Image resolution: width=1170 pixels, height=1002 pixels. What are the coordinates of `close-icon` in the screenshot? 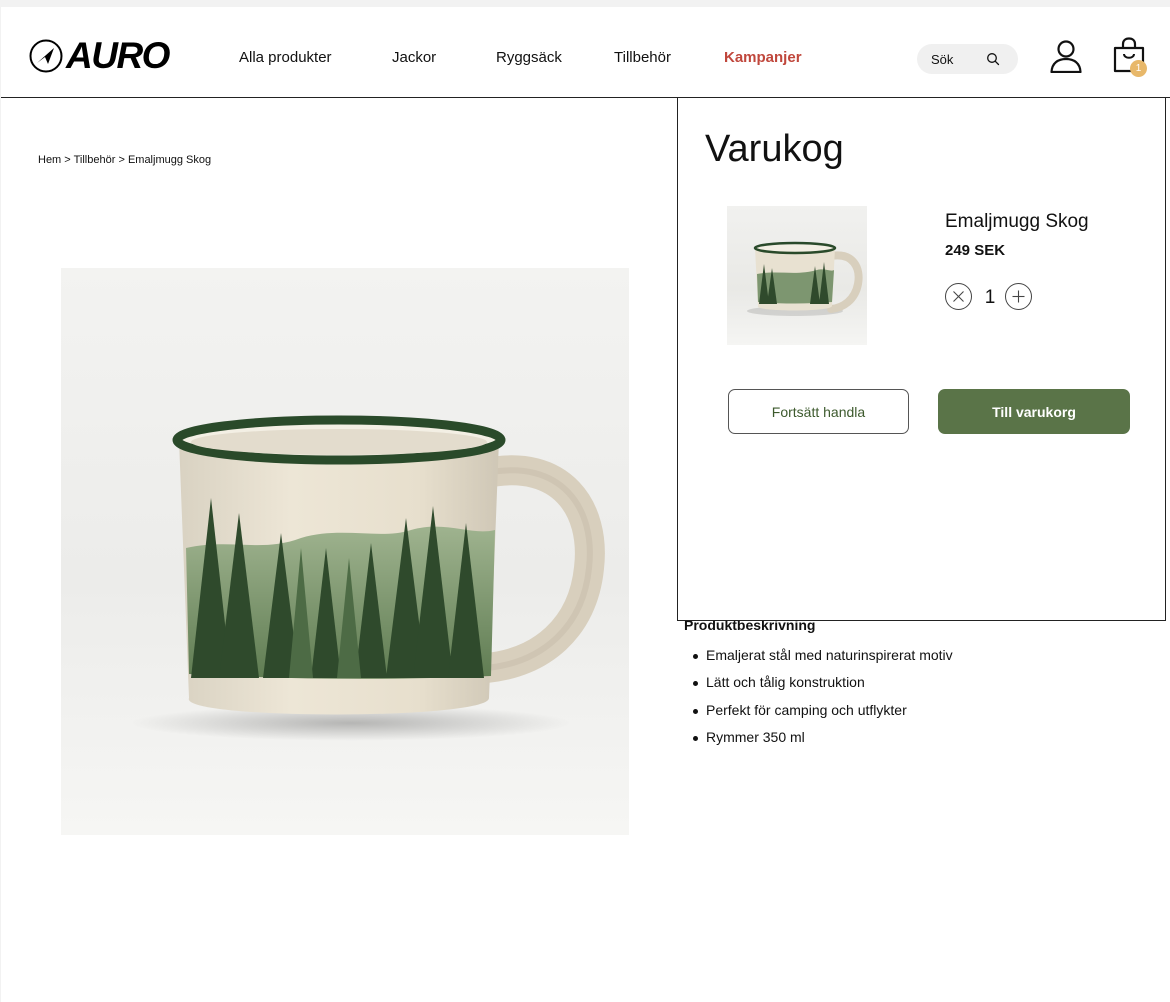 It's located at (958, 296).